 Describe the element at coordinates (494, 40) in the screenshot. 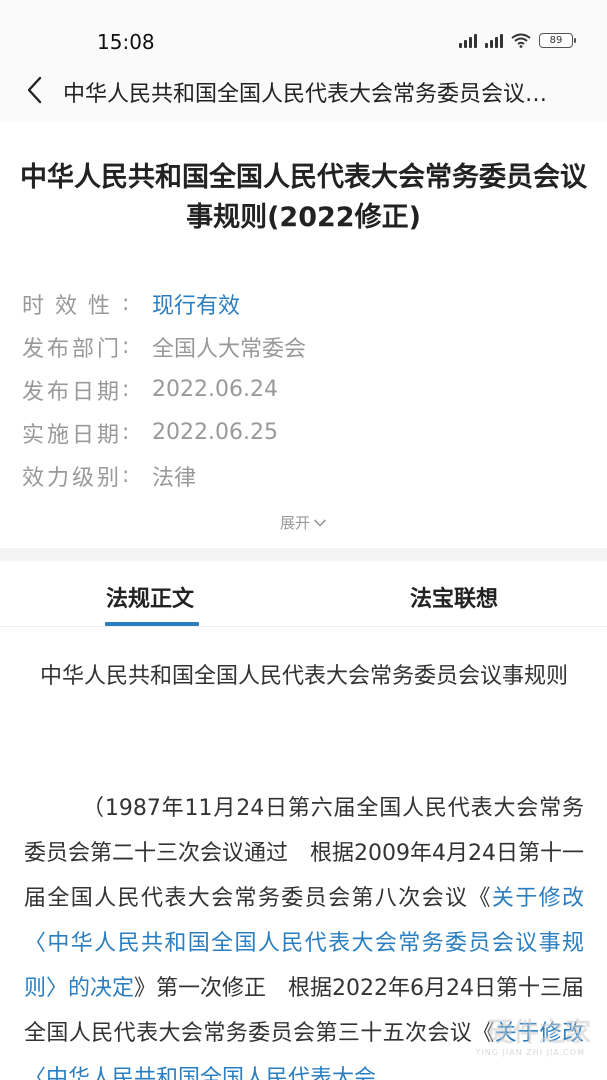

I see `cellular-signal-2-icon` at that location.